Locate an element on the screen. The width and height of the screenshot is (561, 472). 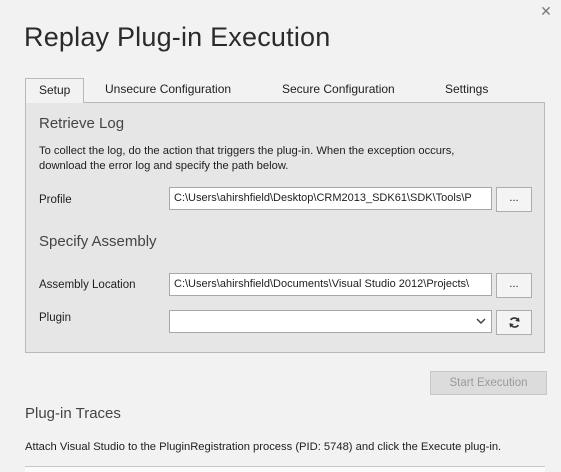
tab-settings: Settings is located at coordinates (466, 89).